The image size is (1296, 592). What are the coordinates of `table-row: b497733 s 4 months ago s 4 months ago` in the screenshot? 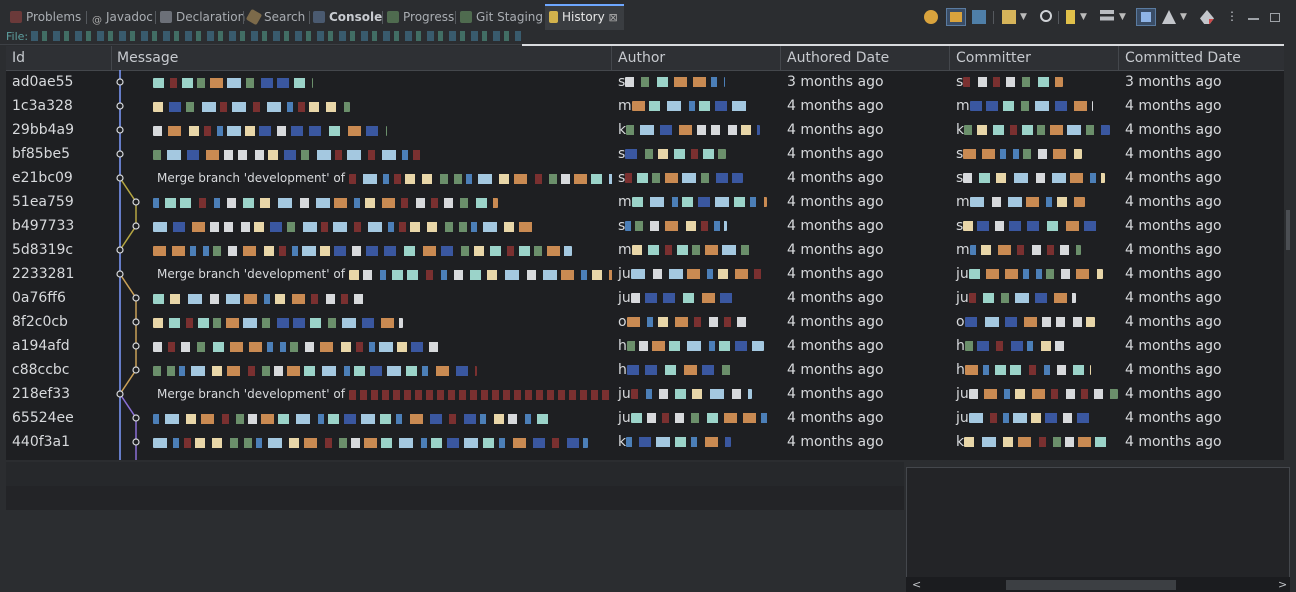 It's located at (645, 226).